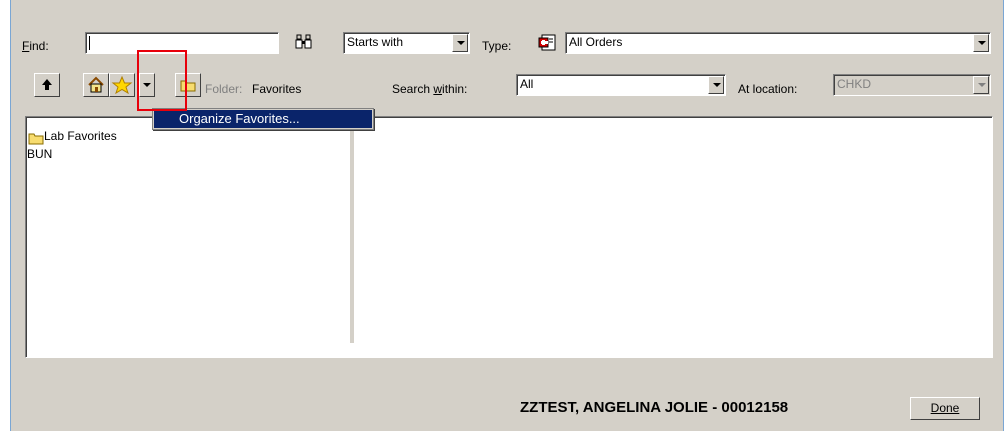 Image resolution: width=1006 pixels, height=431 pixels. I want to click on folder-icon, so click(36, 139).